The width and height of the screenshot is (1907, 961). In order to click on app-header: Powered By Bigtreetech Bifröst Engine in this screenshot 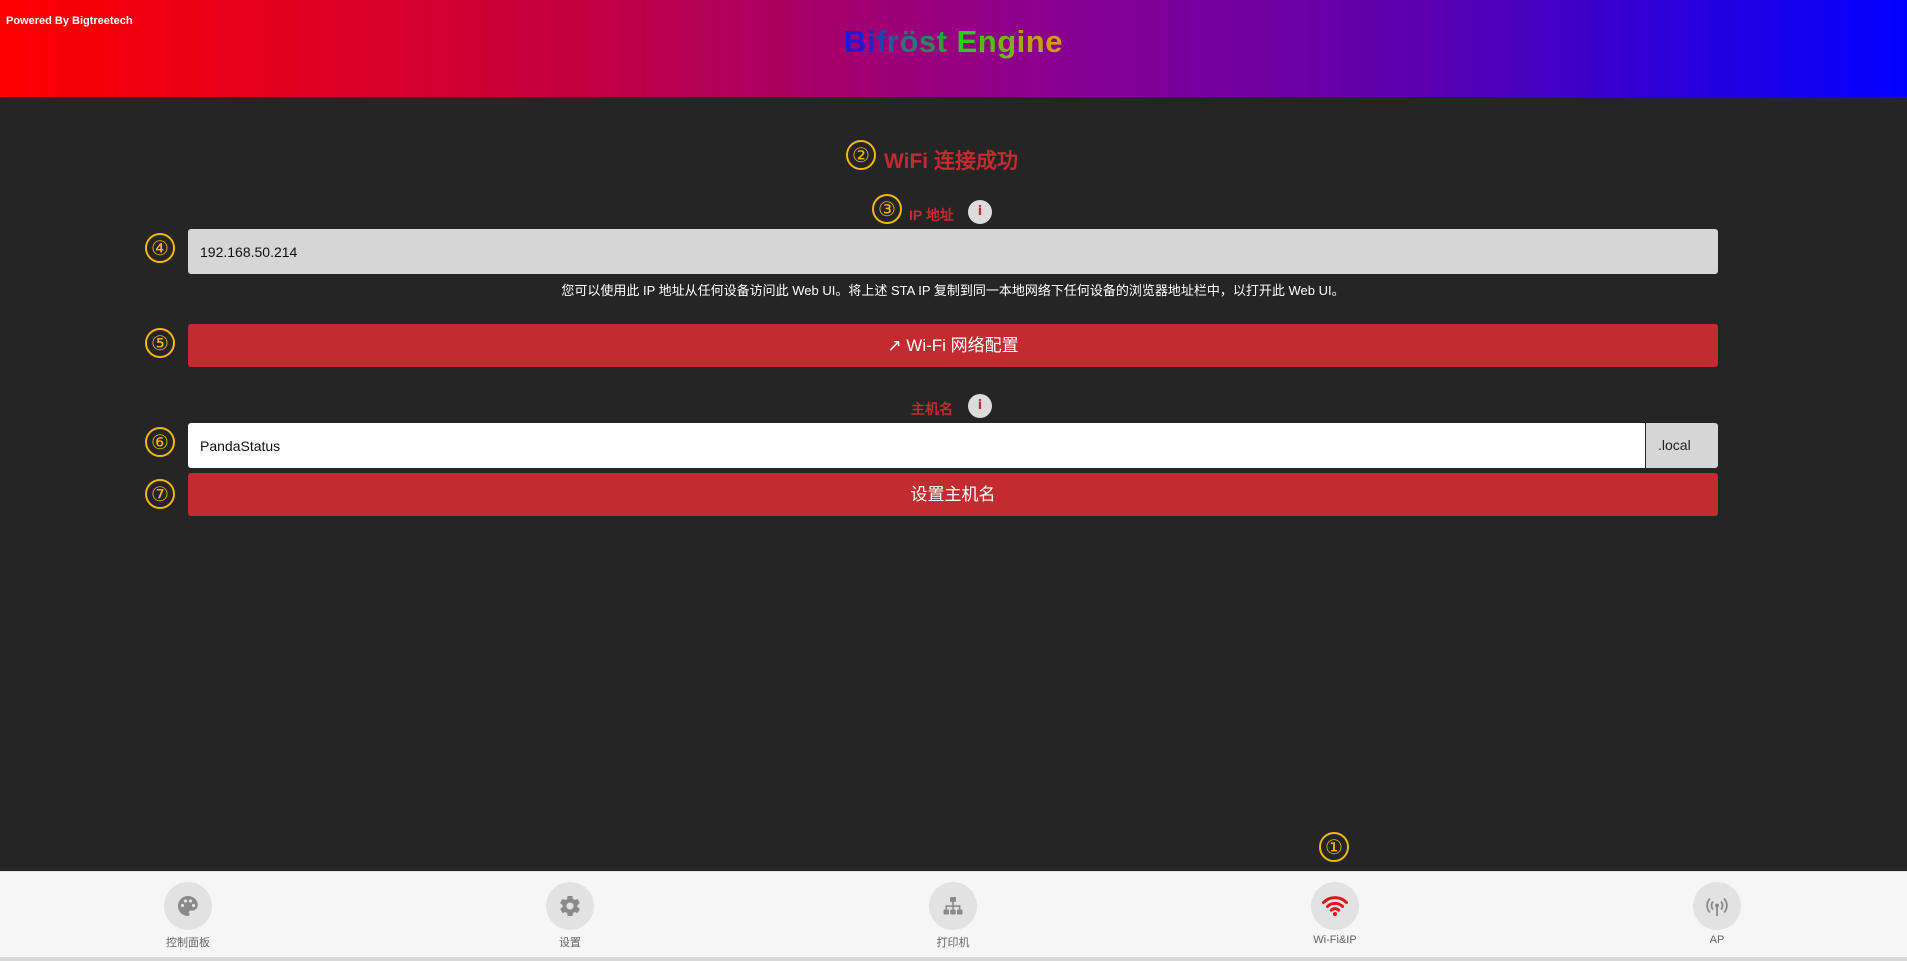, I will do `click(953, 48)`.